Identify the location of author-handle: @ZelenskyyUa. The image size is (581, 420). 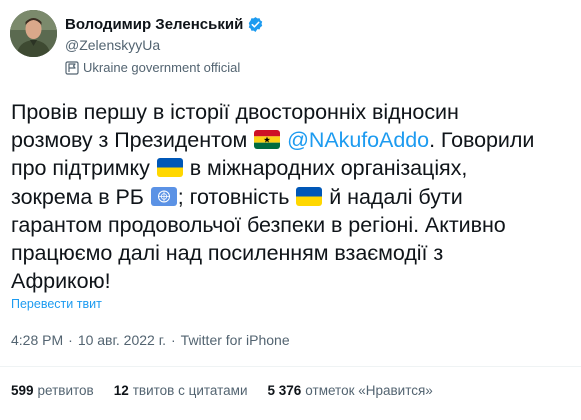
(112, 45).